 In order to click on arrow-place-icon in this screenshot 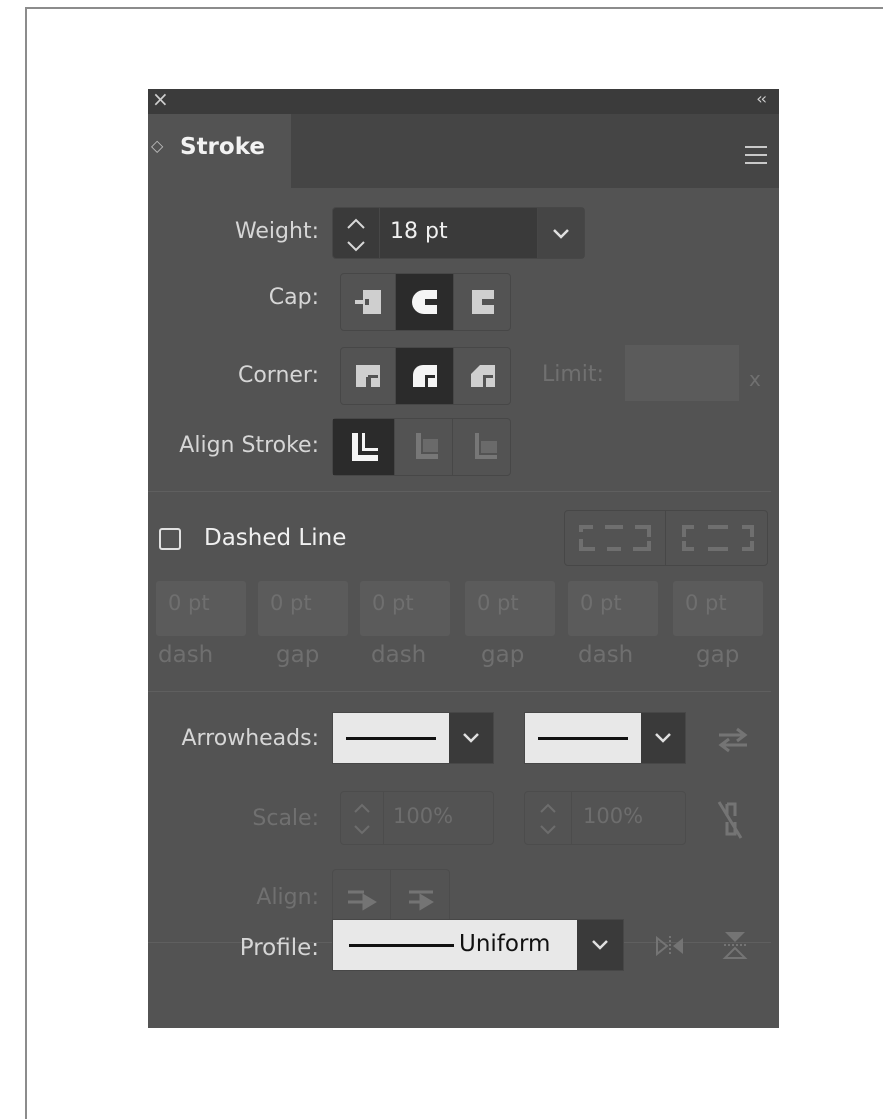, I will do `click(421, 900)`.